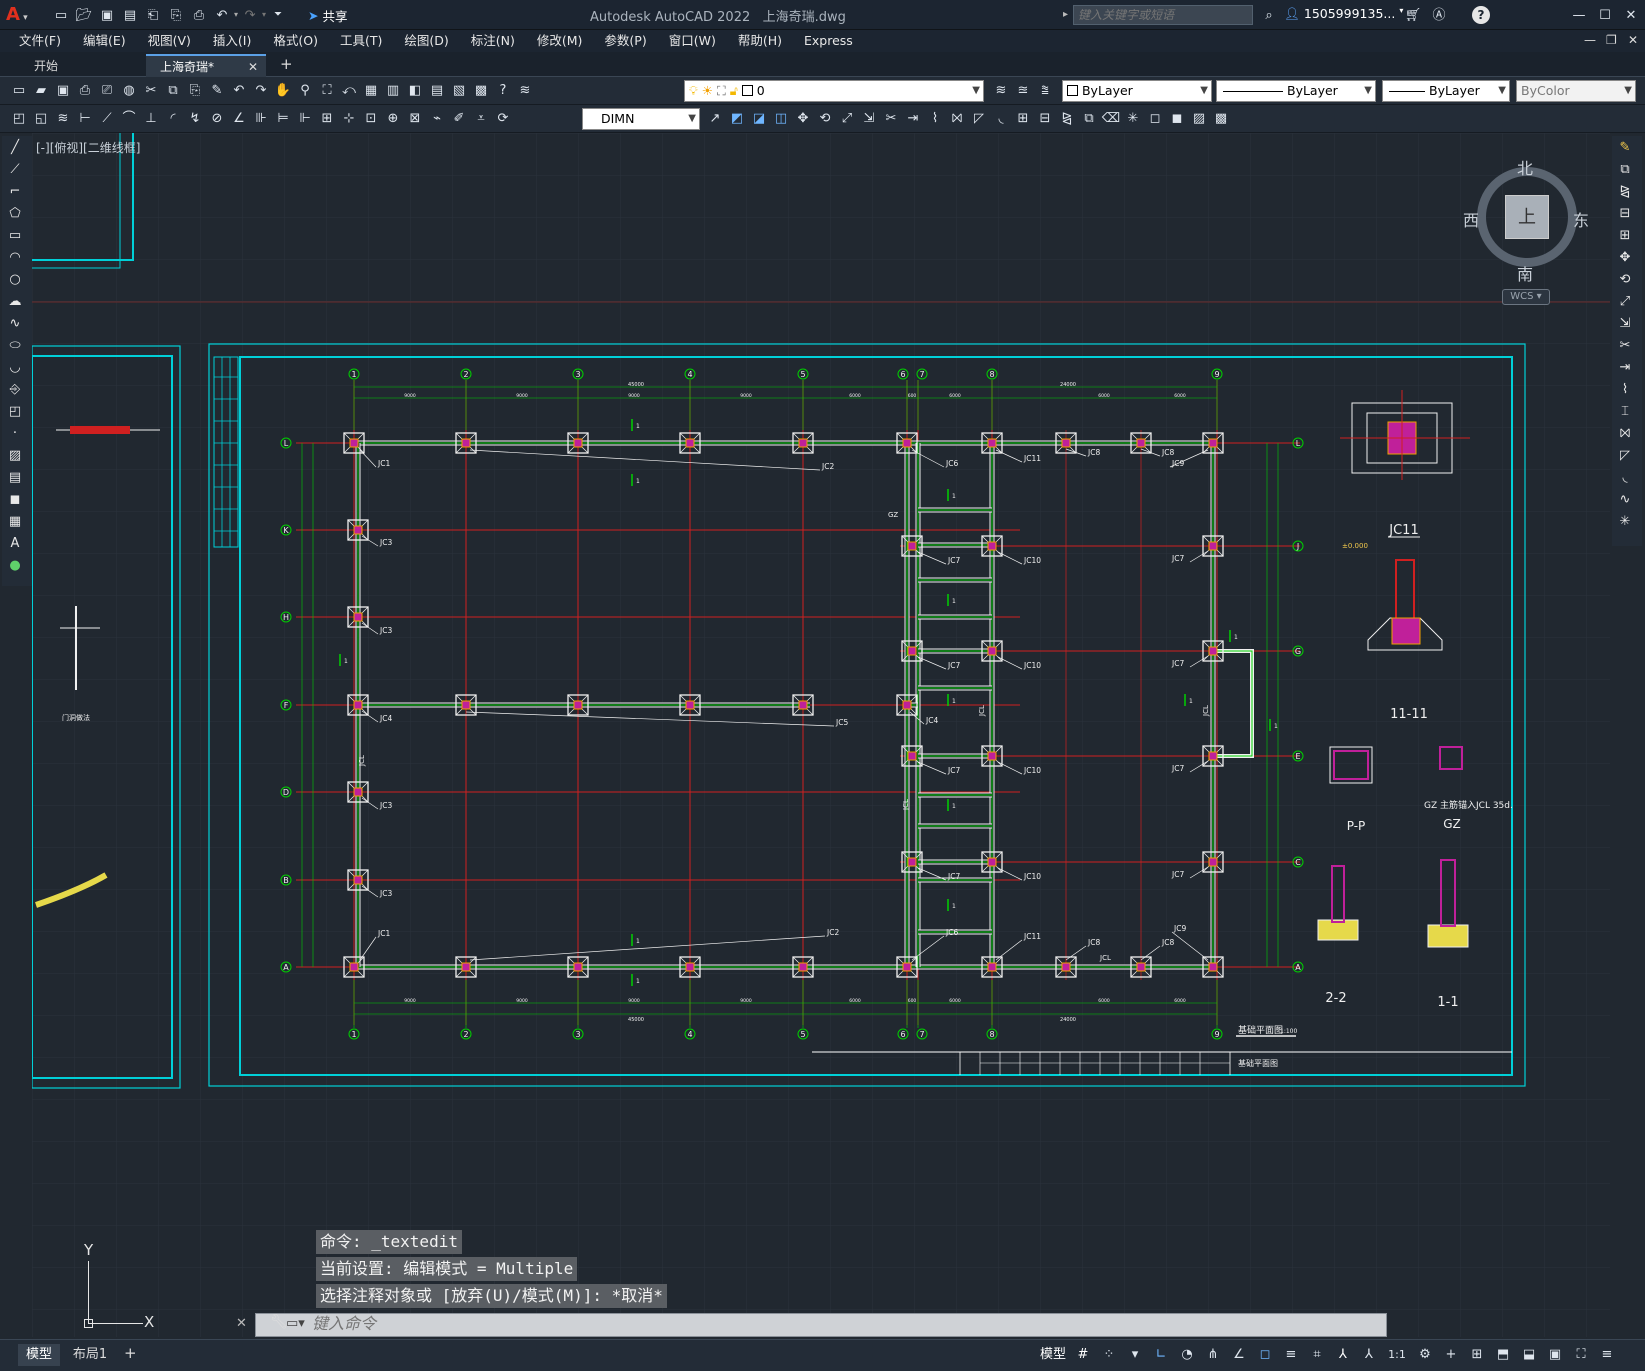 Image resolution: width=1645 pixels, height=1371 pixels. Describe the element at coordinates (15, 169) in the screenshot. I see `xline-icon: ⟋` at that location.